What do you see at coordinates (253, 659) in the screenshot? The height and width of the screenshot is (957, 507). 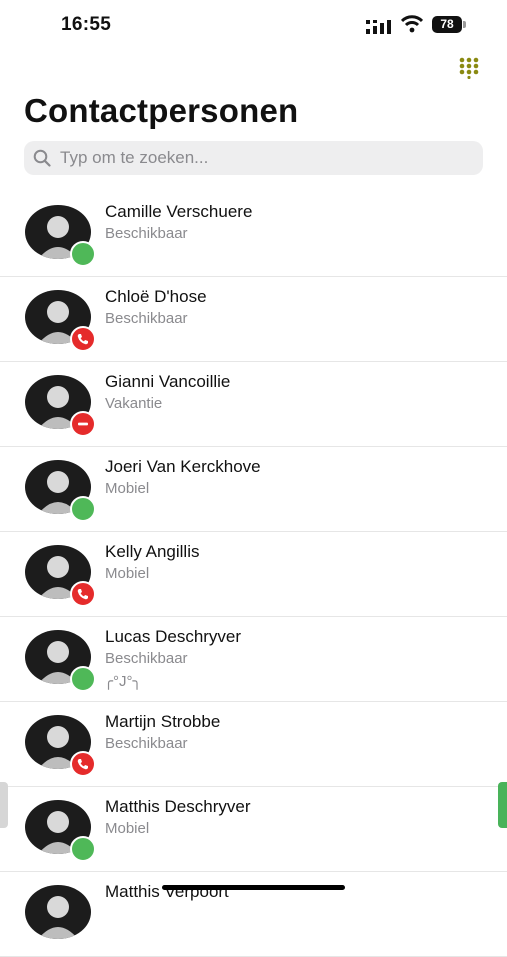 I see `contact-row: Lucas Deschryver Beschikbaar ╭°J°╮` at bounding box center [253, 659].